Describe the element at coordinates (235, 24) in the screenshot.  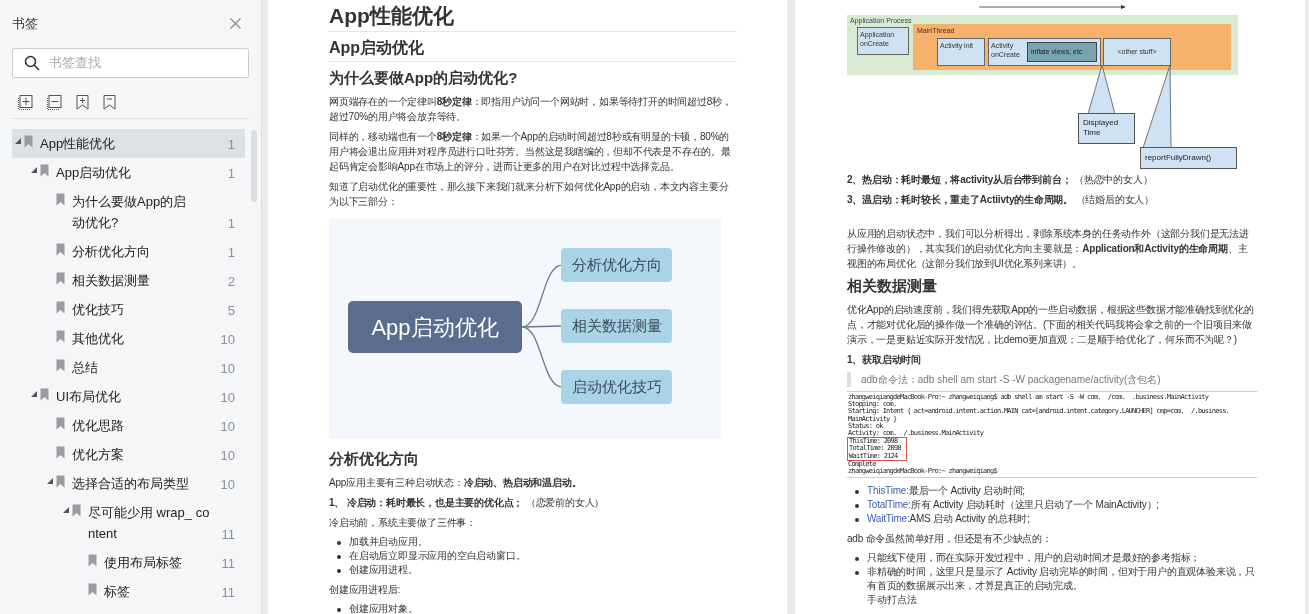
I see `close-icon` at that location.